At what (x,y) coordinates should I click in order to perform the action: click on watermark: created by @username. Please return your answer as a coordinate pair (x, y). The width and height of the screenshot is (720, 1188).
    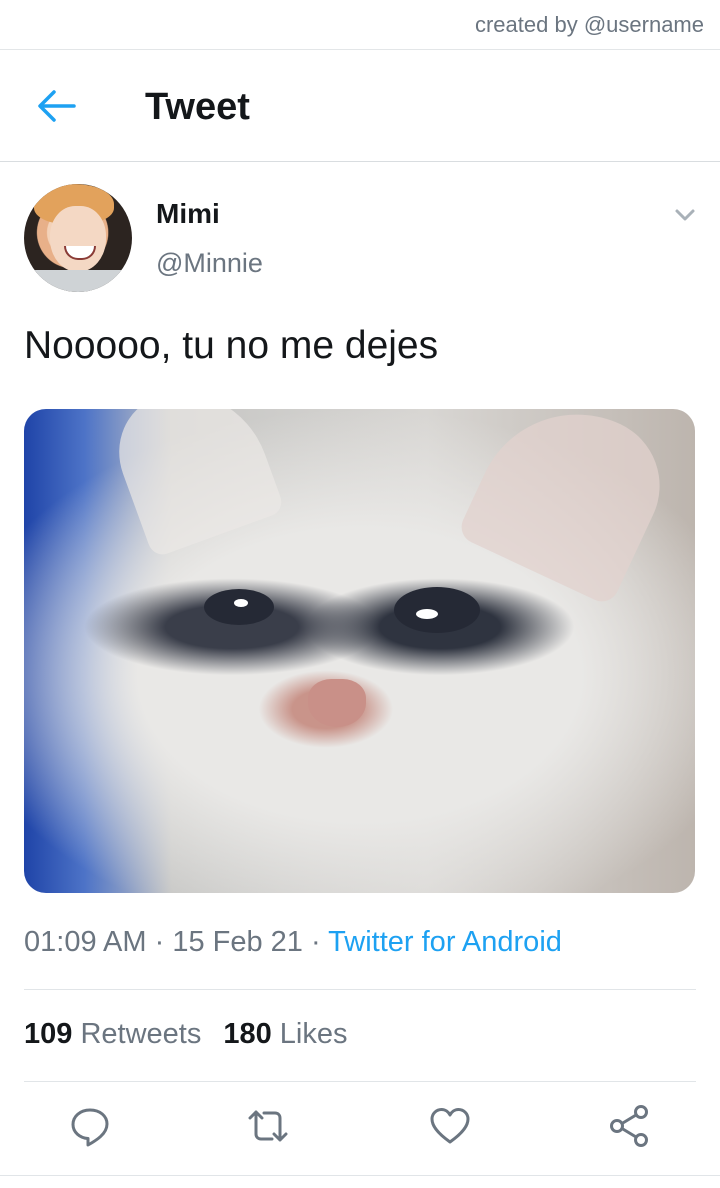
    Looking at the image, I should click on (589, 24).